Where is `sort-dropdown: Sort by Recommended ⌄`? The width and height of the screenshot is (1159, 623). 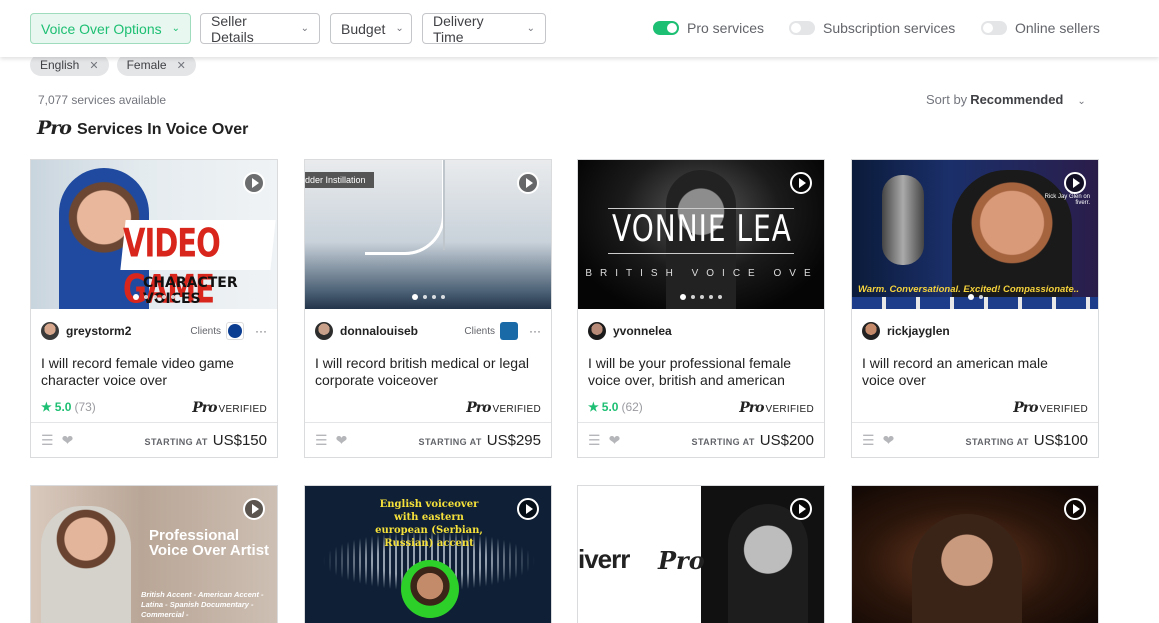
sort-dropdown: Sort by Recommended ⌄ is located at coordinates (1006, 99).